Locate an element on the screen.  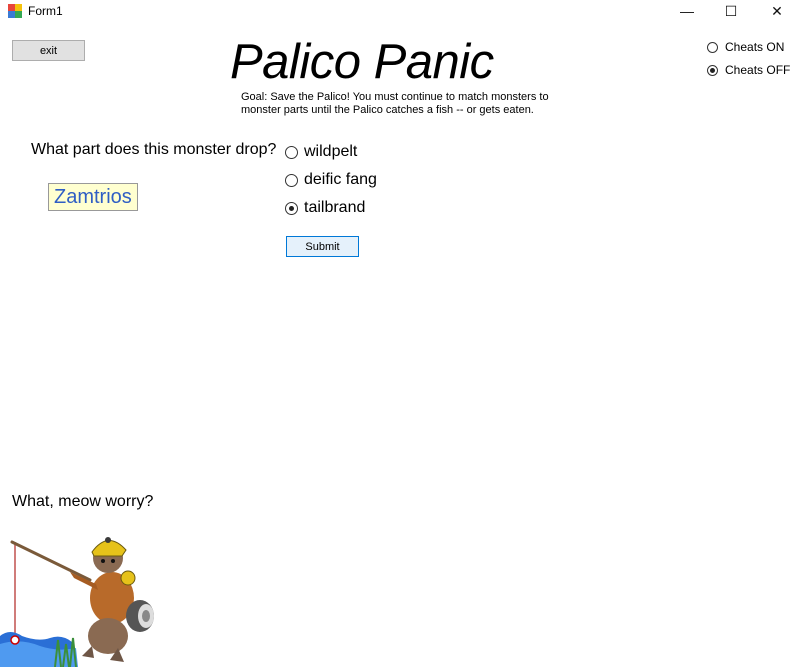
maximize-button: ☐ is located at coordinates (731, 11).